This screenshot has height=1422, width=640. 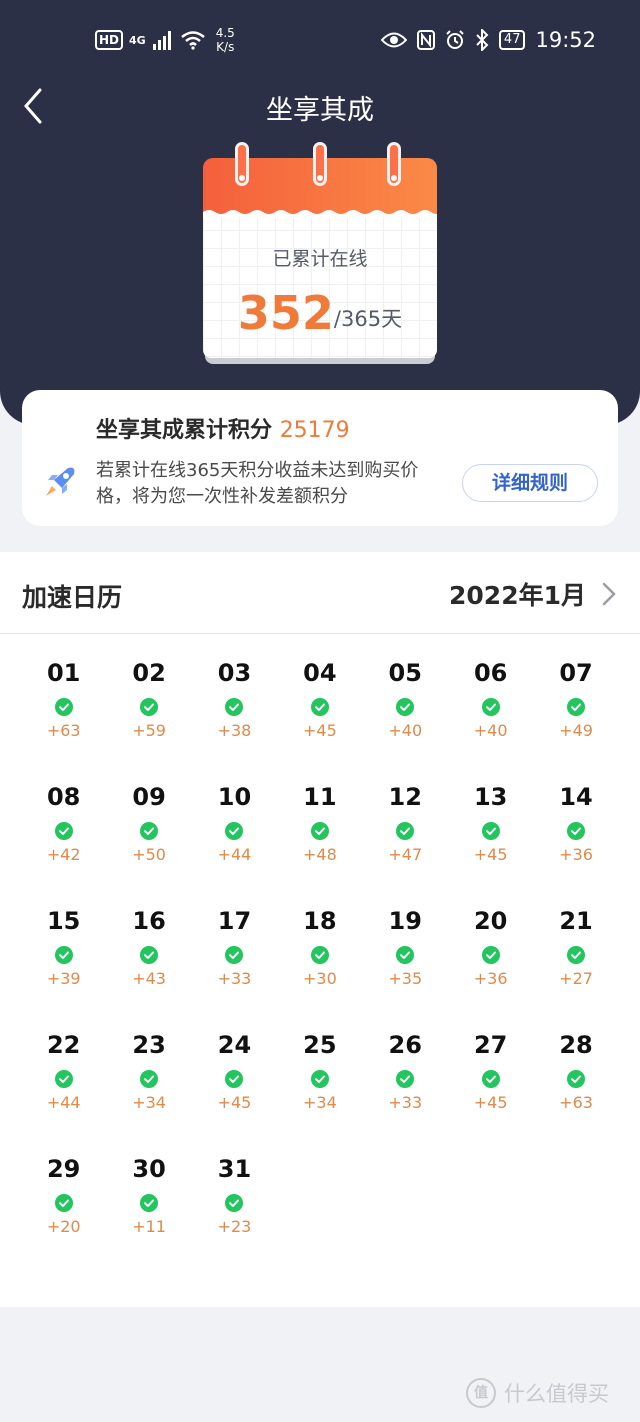 I want to click on hd-badge: HD, so click(x=109, y=40).